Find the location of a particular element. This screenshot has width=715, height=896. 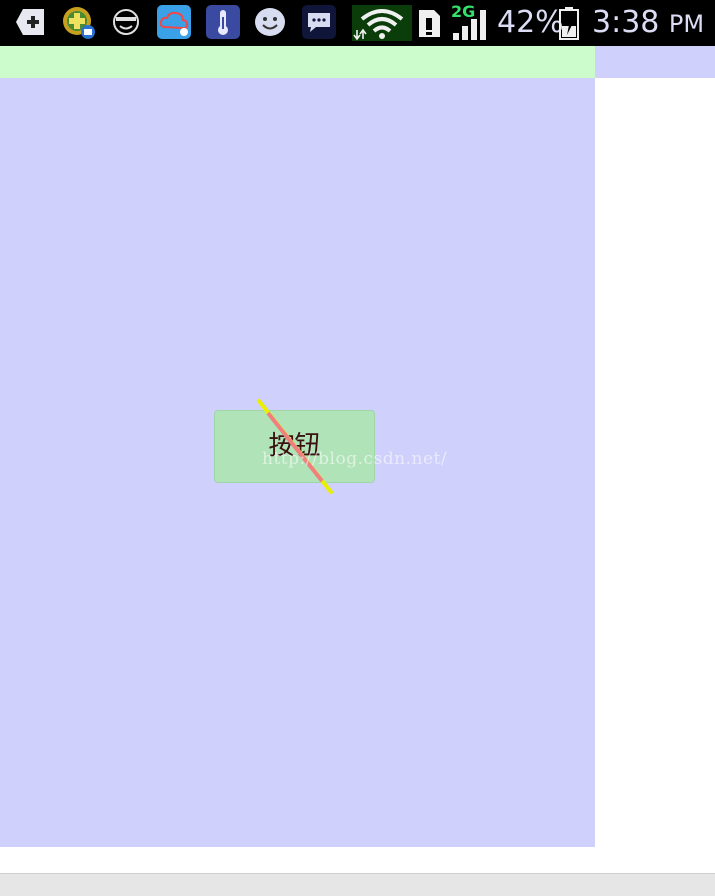

thermometer-icon is located at coordinates (223, 22).